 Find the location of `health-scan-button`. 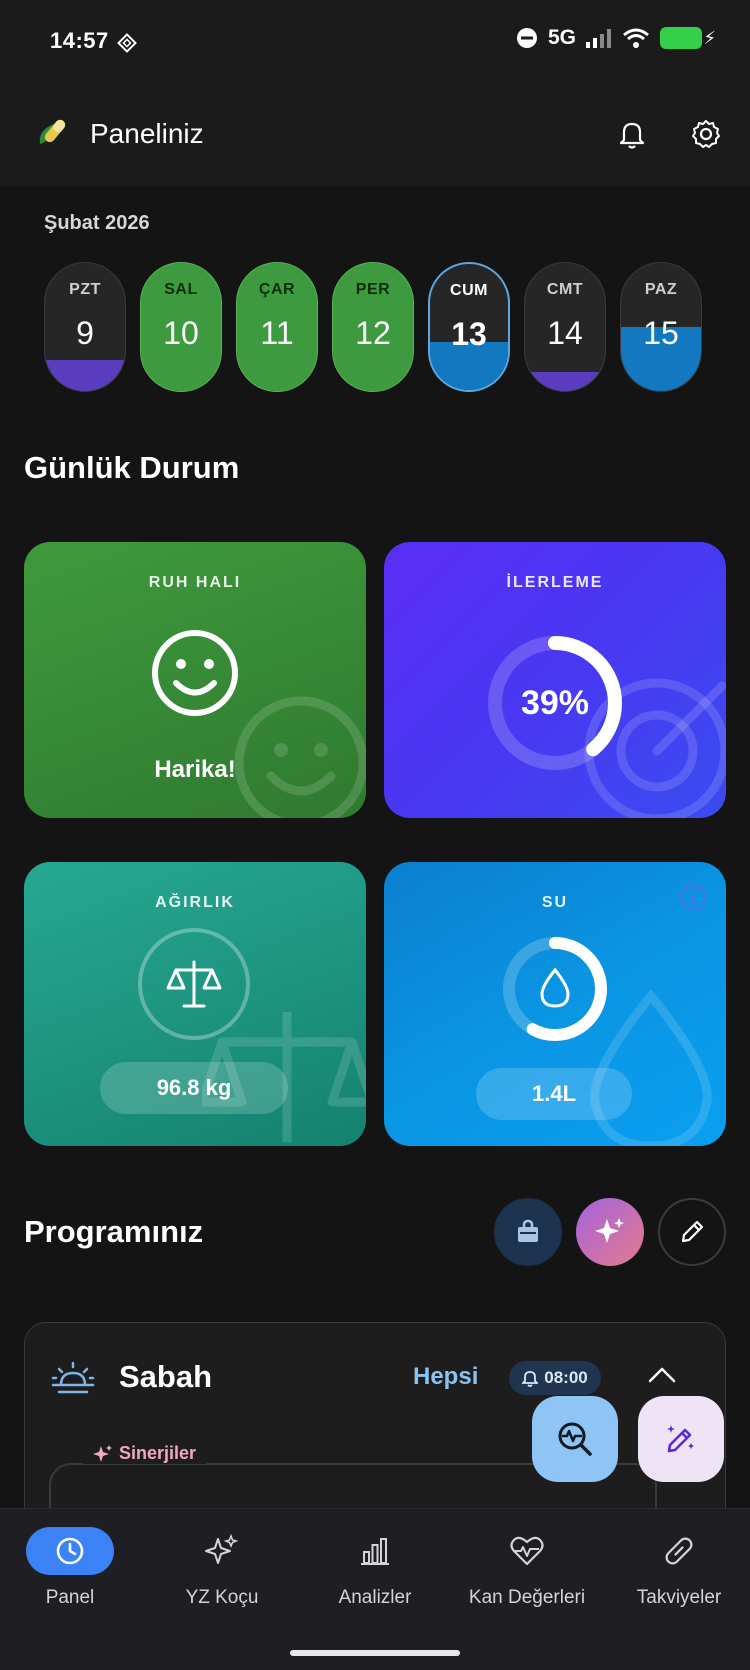

health-scan-button is located at coordinates (575, 1439).